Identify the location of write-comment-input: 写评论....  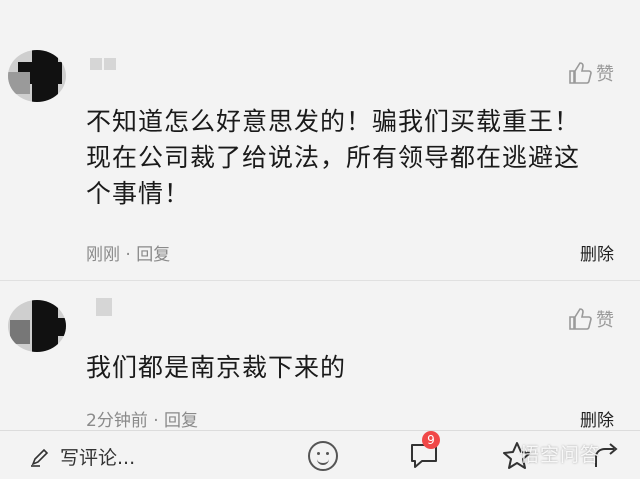
(82, 456).